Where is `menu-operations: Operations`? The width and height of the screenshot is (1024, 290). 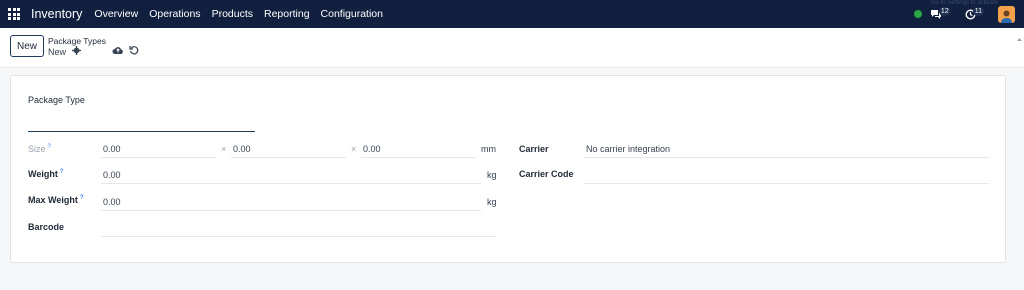 menu-operations: Operations is located at coordinates (174, 14).